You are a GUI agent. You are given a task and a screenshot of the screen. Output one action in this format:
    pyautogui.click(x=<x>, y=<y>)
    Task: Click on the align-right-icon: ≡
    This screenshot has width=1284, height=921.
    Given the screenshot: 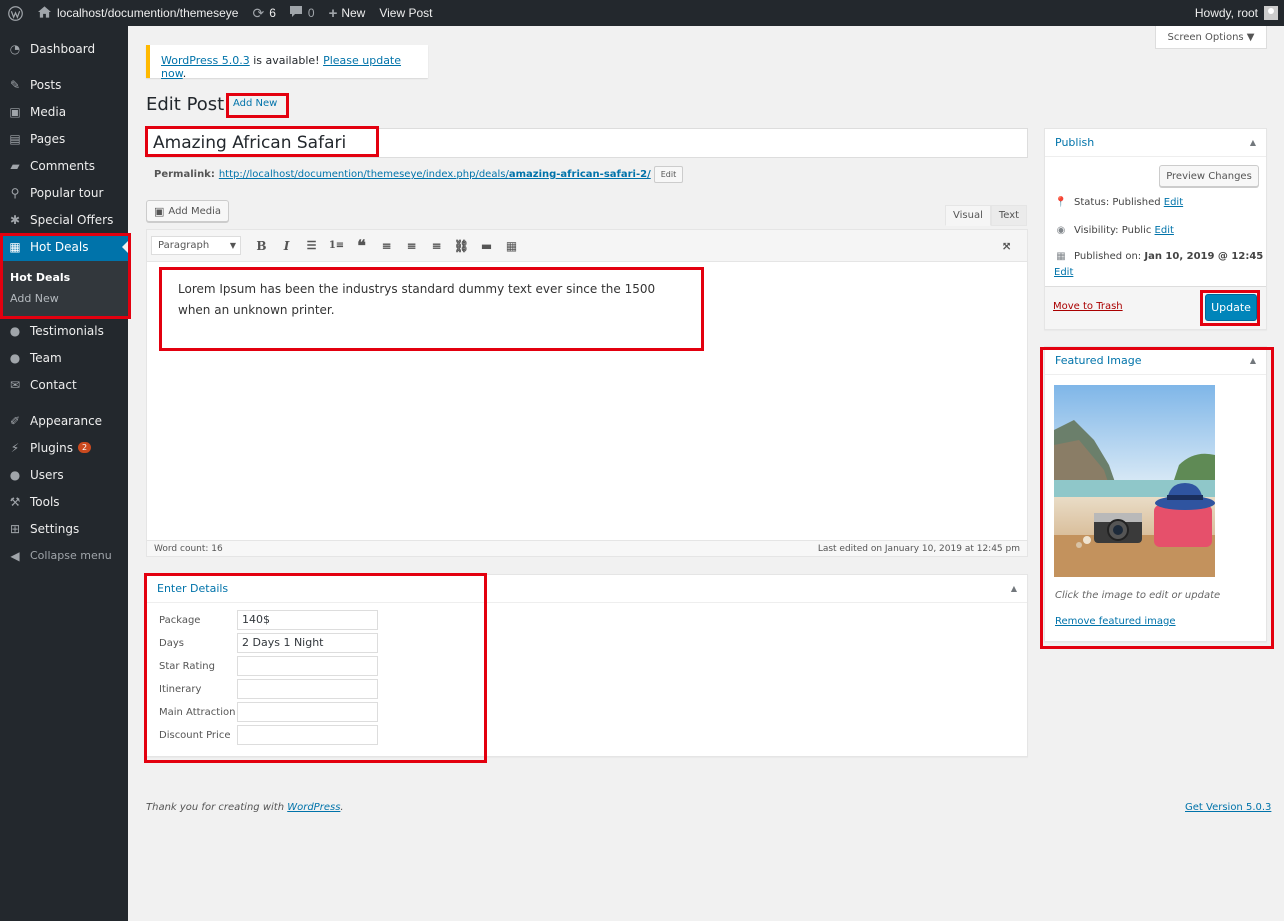 What is the action you would take?
    pyautogui.click(x=436, y=246)
    